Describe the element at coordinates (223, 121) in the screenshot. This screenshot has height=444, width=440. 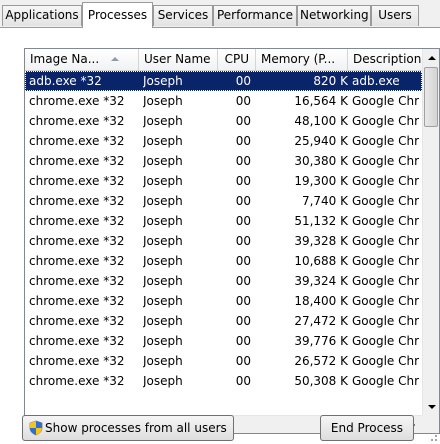
I see `table-row: chrome.exe *32 Joseph 00 48,100 K Google Chr` at that location.